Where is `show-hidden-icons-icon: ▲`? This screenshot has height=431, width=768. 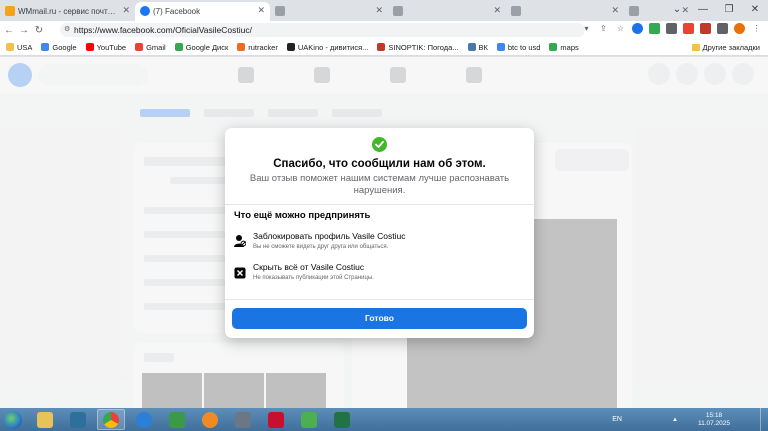
show-hidden-icons-icon: ▲ is located at coordinates (675, 420).